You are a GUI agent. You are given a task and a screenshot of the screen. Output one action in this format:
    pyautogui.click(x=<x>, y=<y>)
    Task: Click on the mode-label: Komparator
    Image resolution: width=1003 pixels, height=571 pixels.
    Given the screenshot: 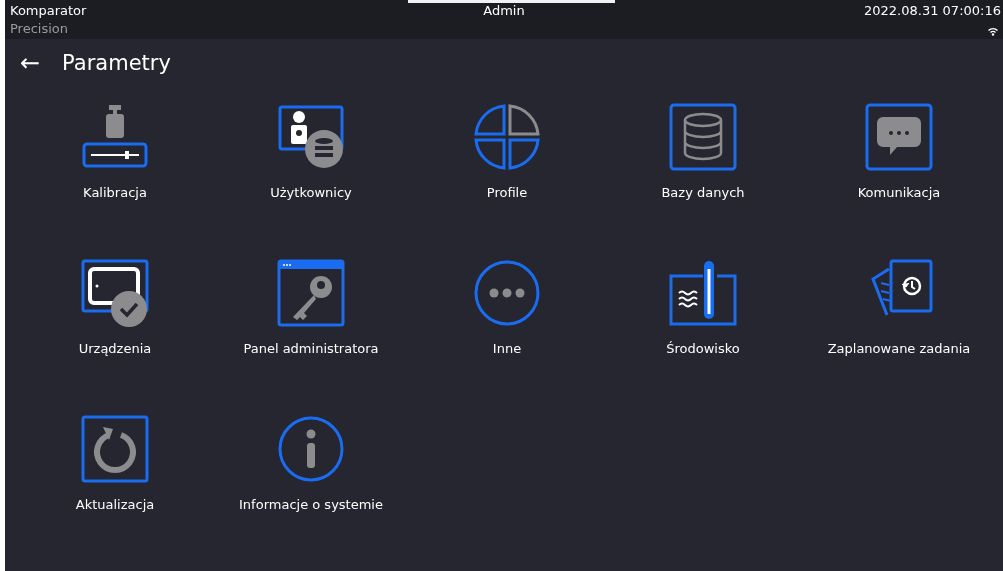 What is the action you would take?
    pyautogui.click(x=48, y=11)
    